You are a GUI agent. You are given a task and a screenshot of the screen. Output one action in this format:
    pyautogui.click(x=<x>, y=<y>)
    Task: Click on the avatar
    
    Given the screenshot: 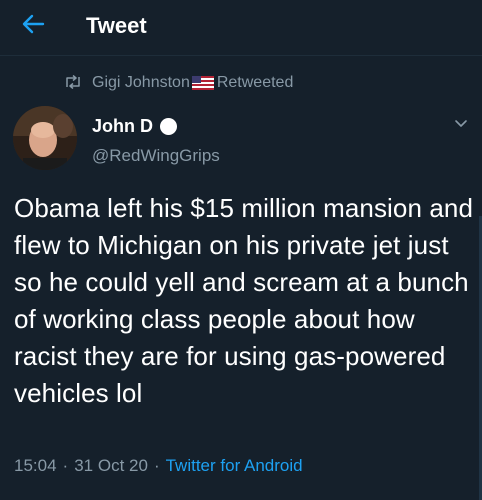 What is the action you would take?
    pyautogui.click(x=45, y=138)
    